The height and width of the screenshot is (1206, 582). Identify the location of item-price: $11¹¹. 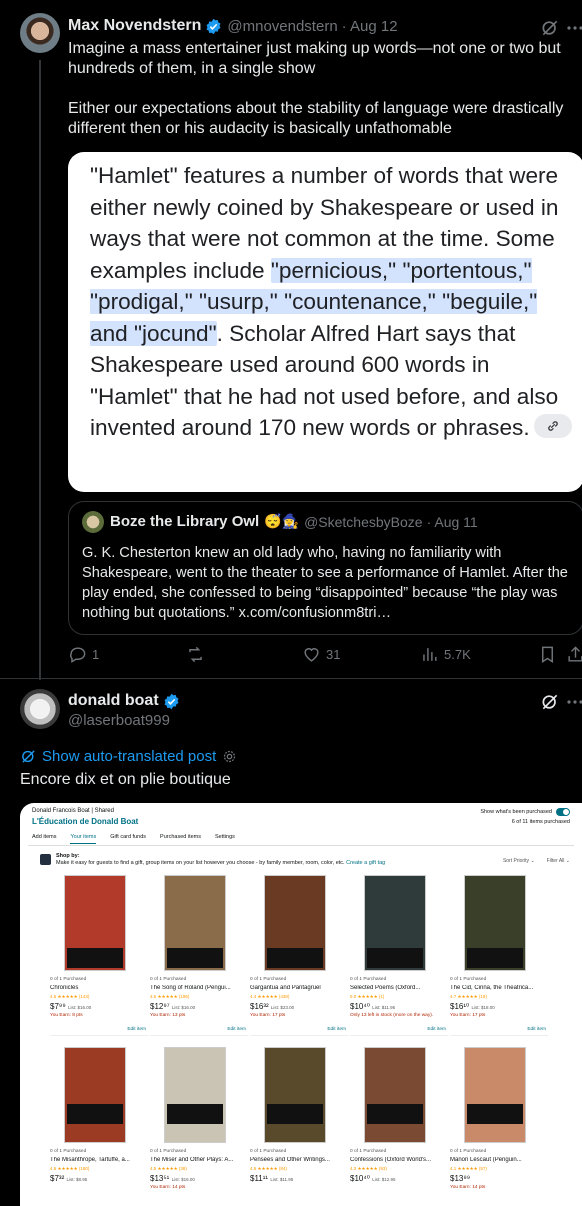
(259, 1178).